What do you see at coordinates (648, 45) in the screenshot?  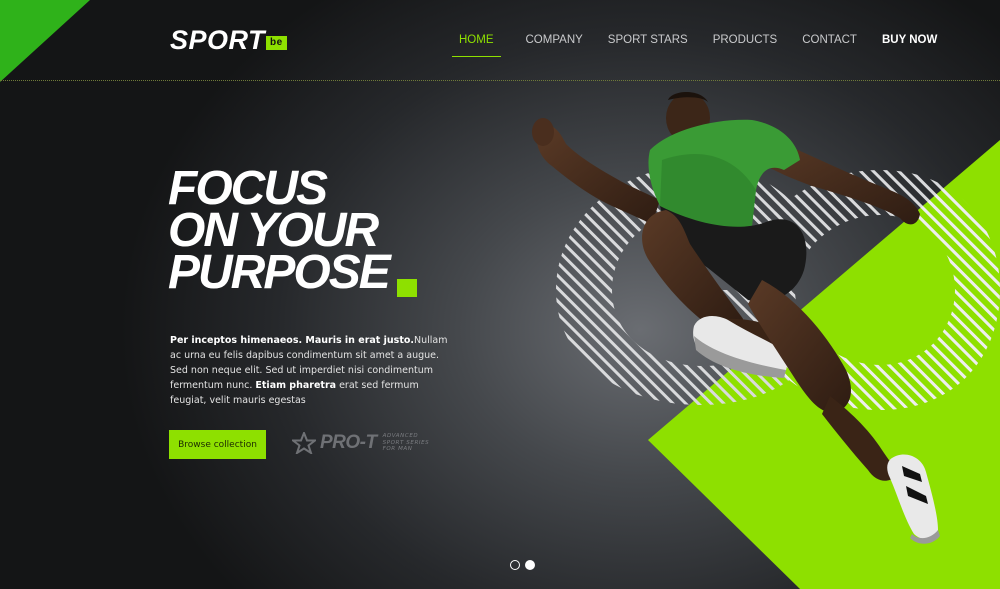 I see `nav-item-sport-stars: SPORT STARS` at bounding box center [648, 45].